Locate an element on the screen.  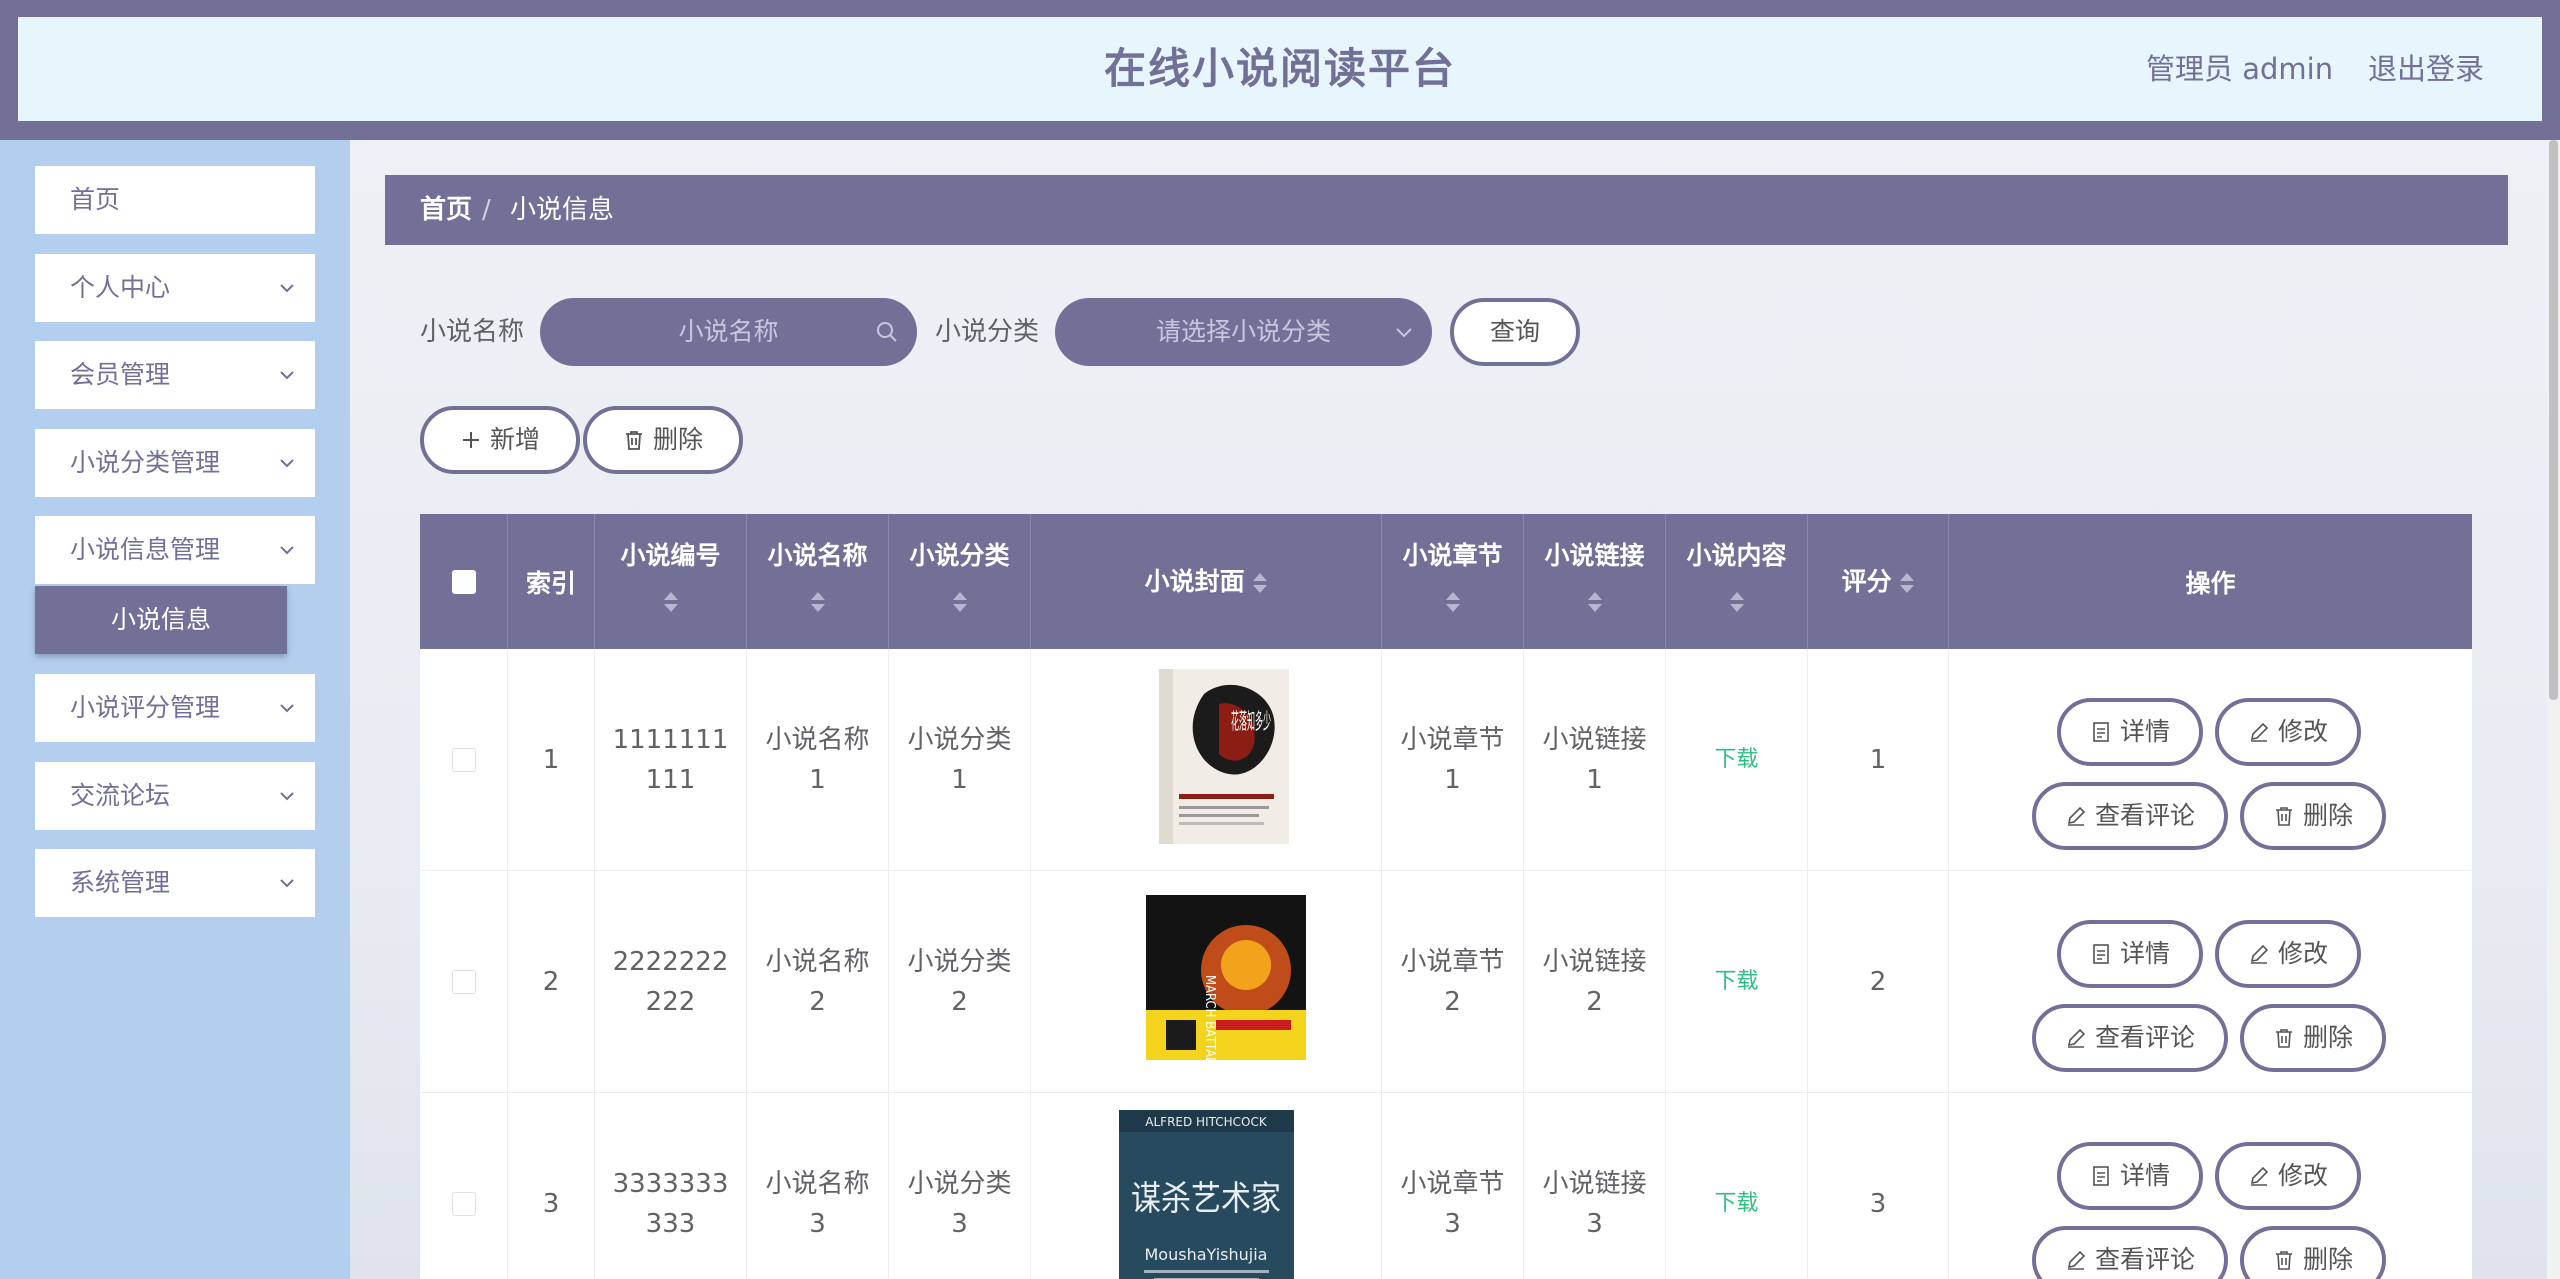
header-name: 小说名称 is located at coordinates (818, 581).